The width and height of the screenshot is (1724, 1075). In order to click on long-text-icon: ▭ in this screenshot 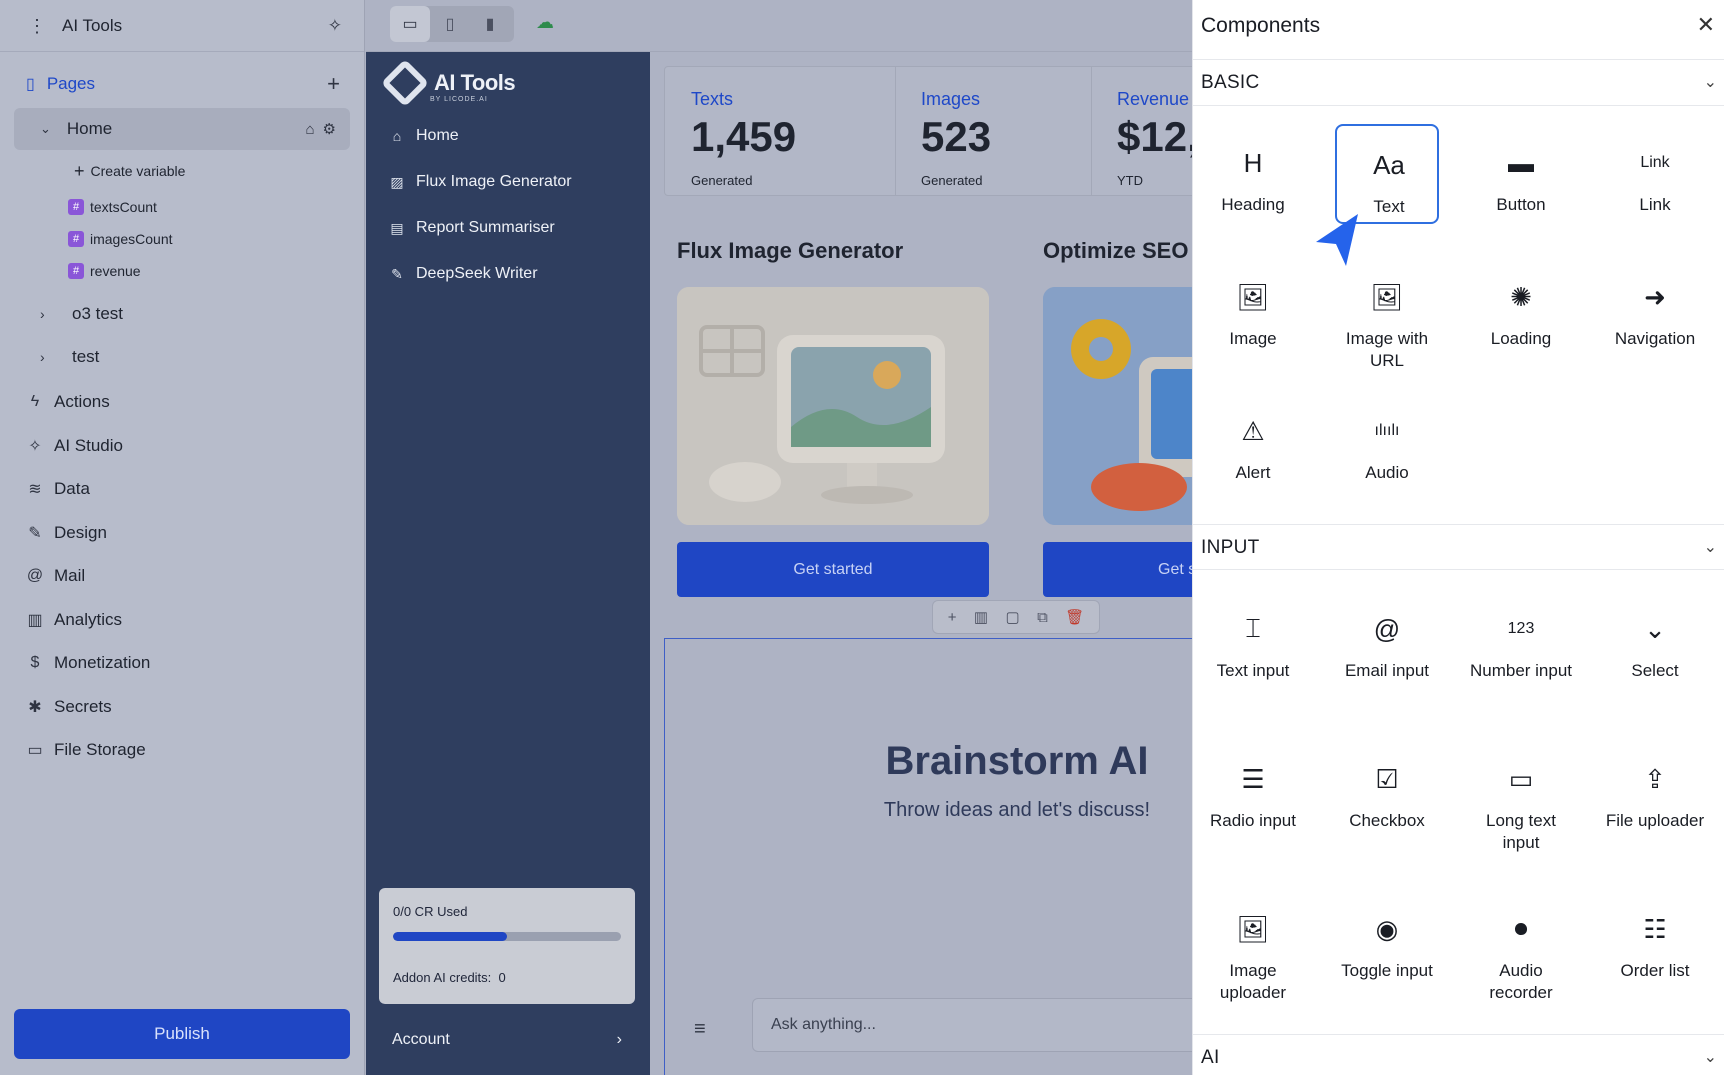, I will do `click(1521, 778)`.